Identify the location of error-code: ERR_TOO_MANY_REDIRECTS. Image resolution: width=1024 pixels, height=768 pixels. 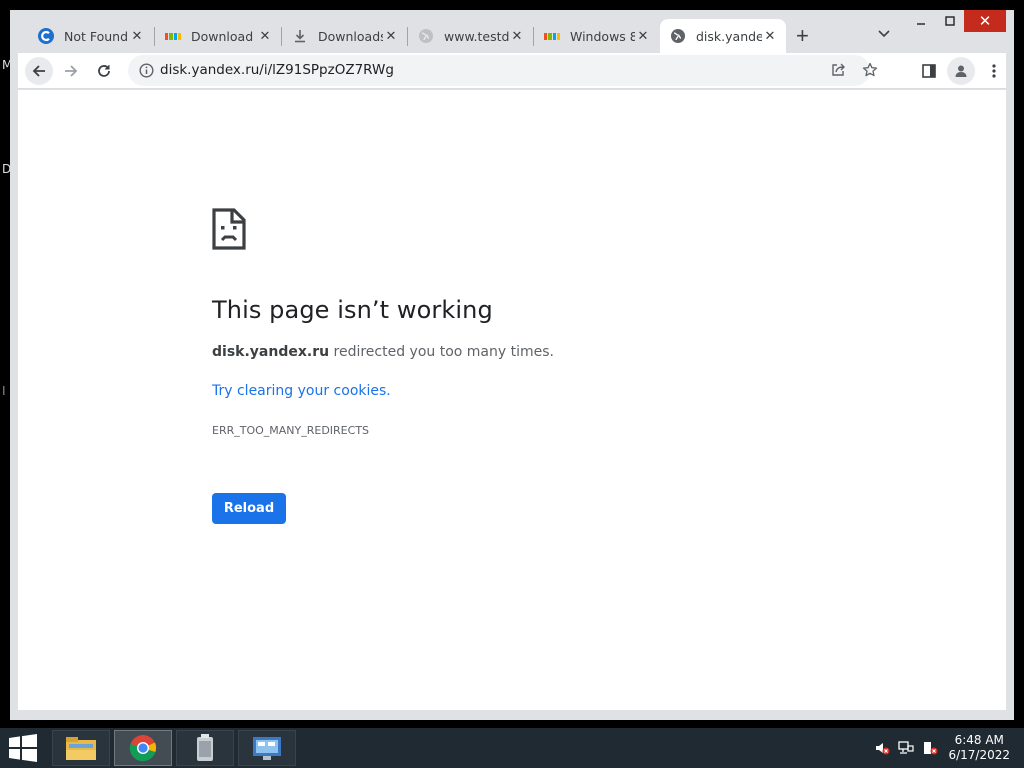
(291, 430).